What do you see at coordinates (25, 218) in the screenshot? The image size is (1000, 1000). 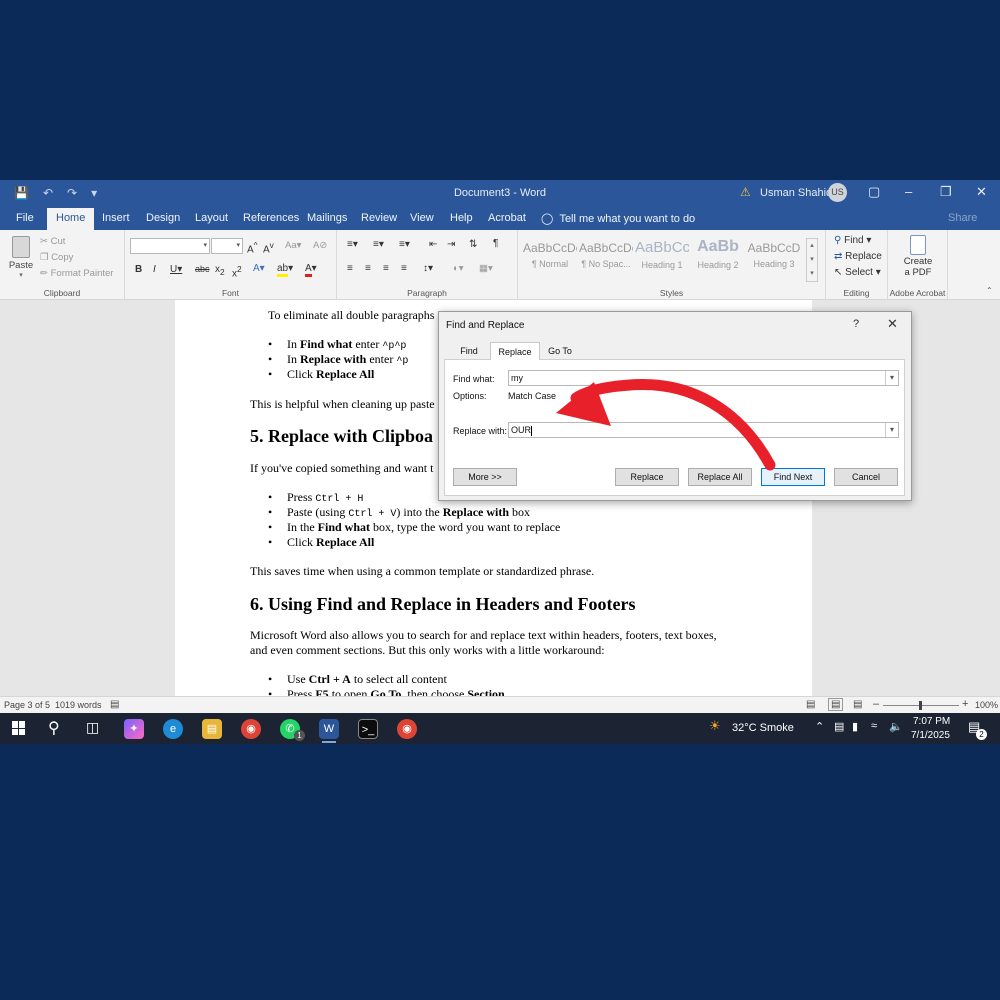 I see `tab-file: File` at bounding box center [25, 218].